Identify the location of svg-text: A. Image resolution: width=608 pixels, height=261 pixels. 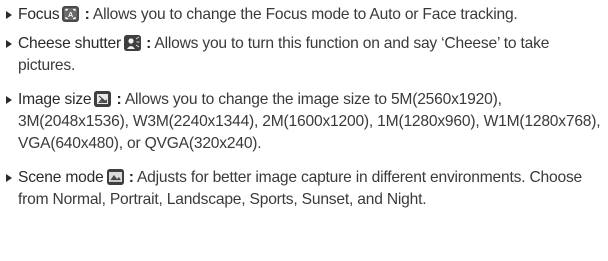
(71, 15).